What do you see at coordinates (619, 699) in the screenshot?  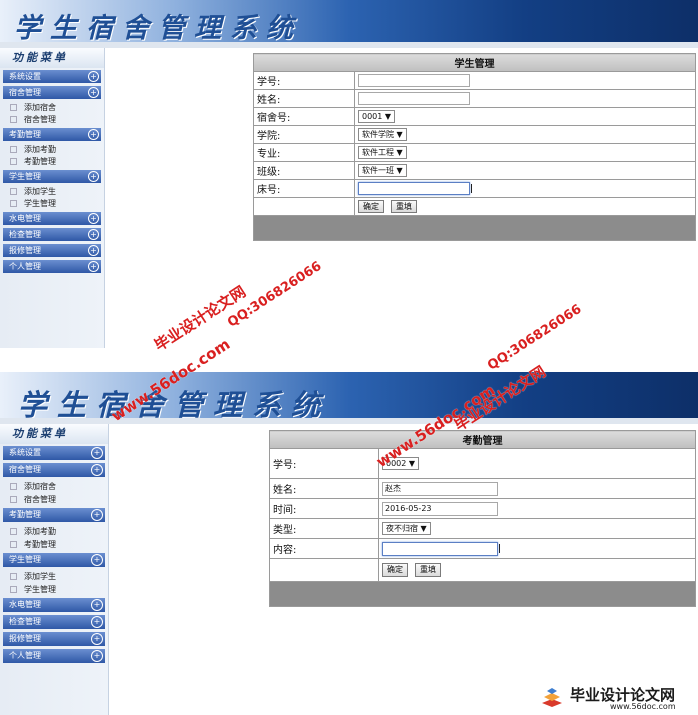 I see `brand-logo: 毕业设计论文网 www.56doc.com` at bounding box center [619, 699].